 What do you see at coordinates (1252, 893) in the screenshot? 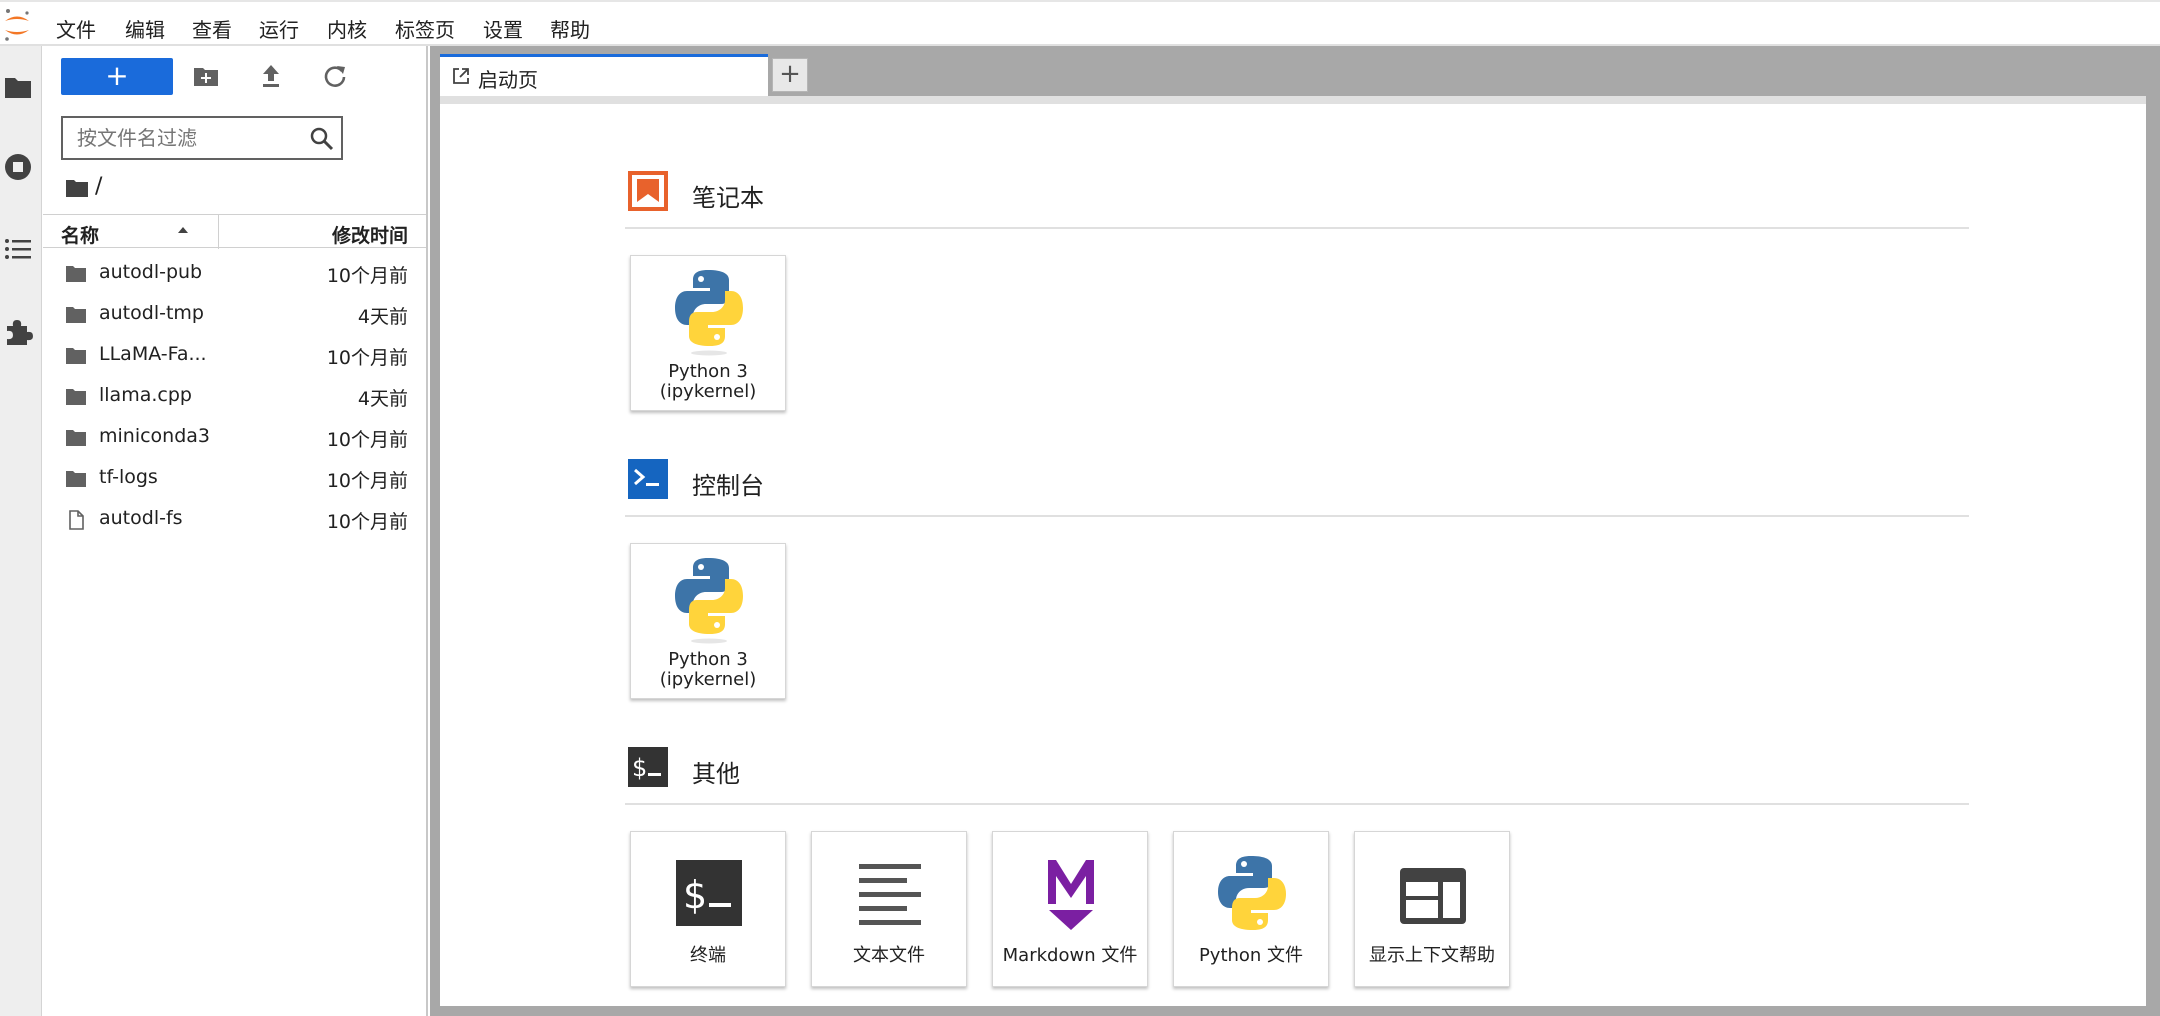
I see `python-file-icon` at bounding box center [1252, 893].